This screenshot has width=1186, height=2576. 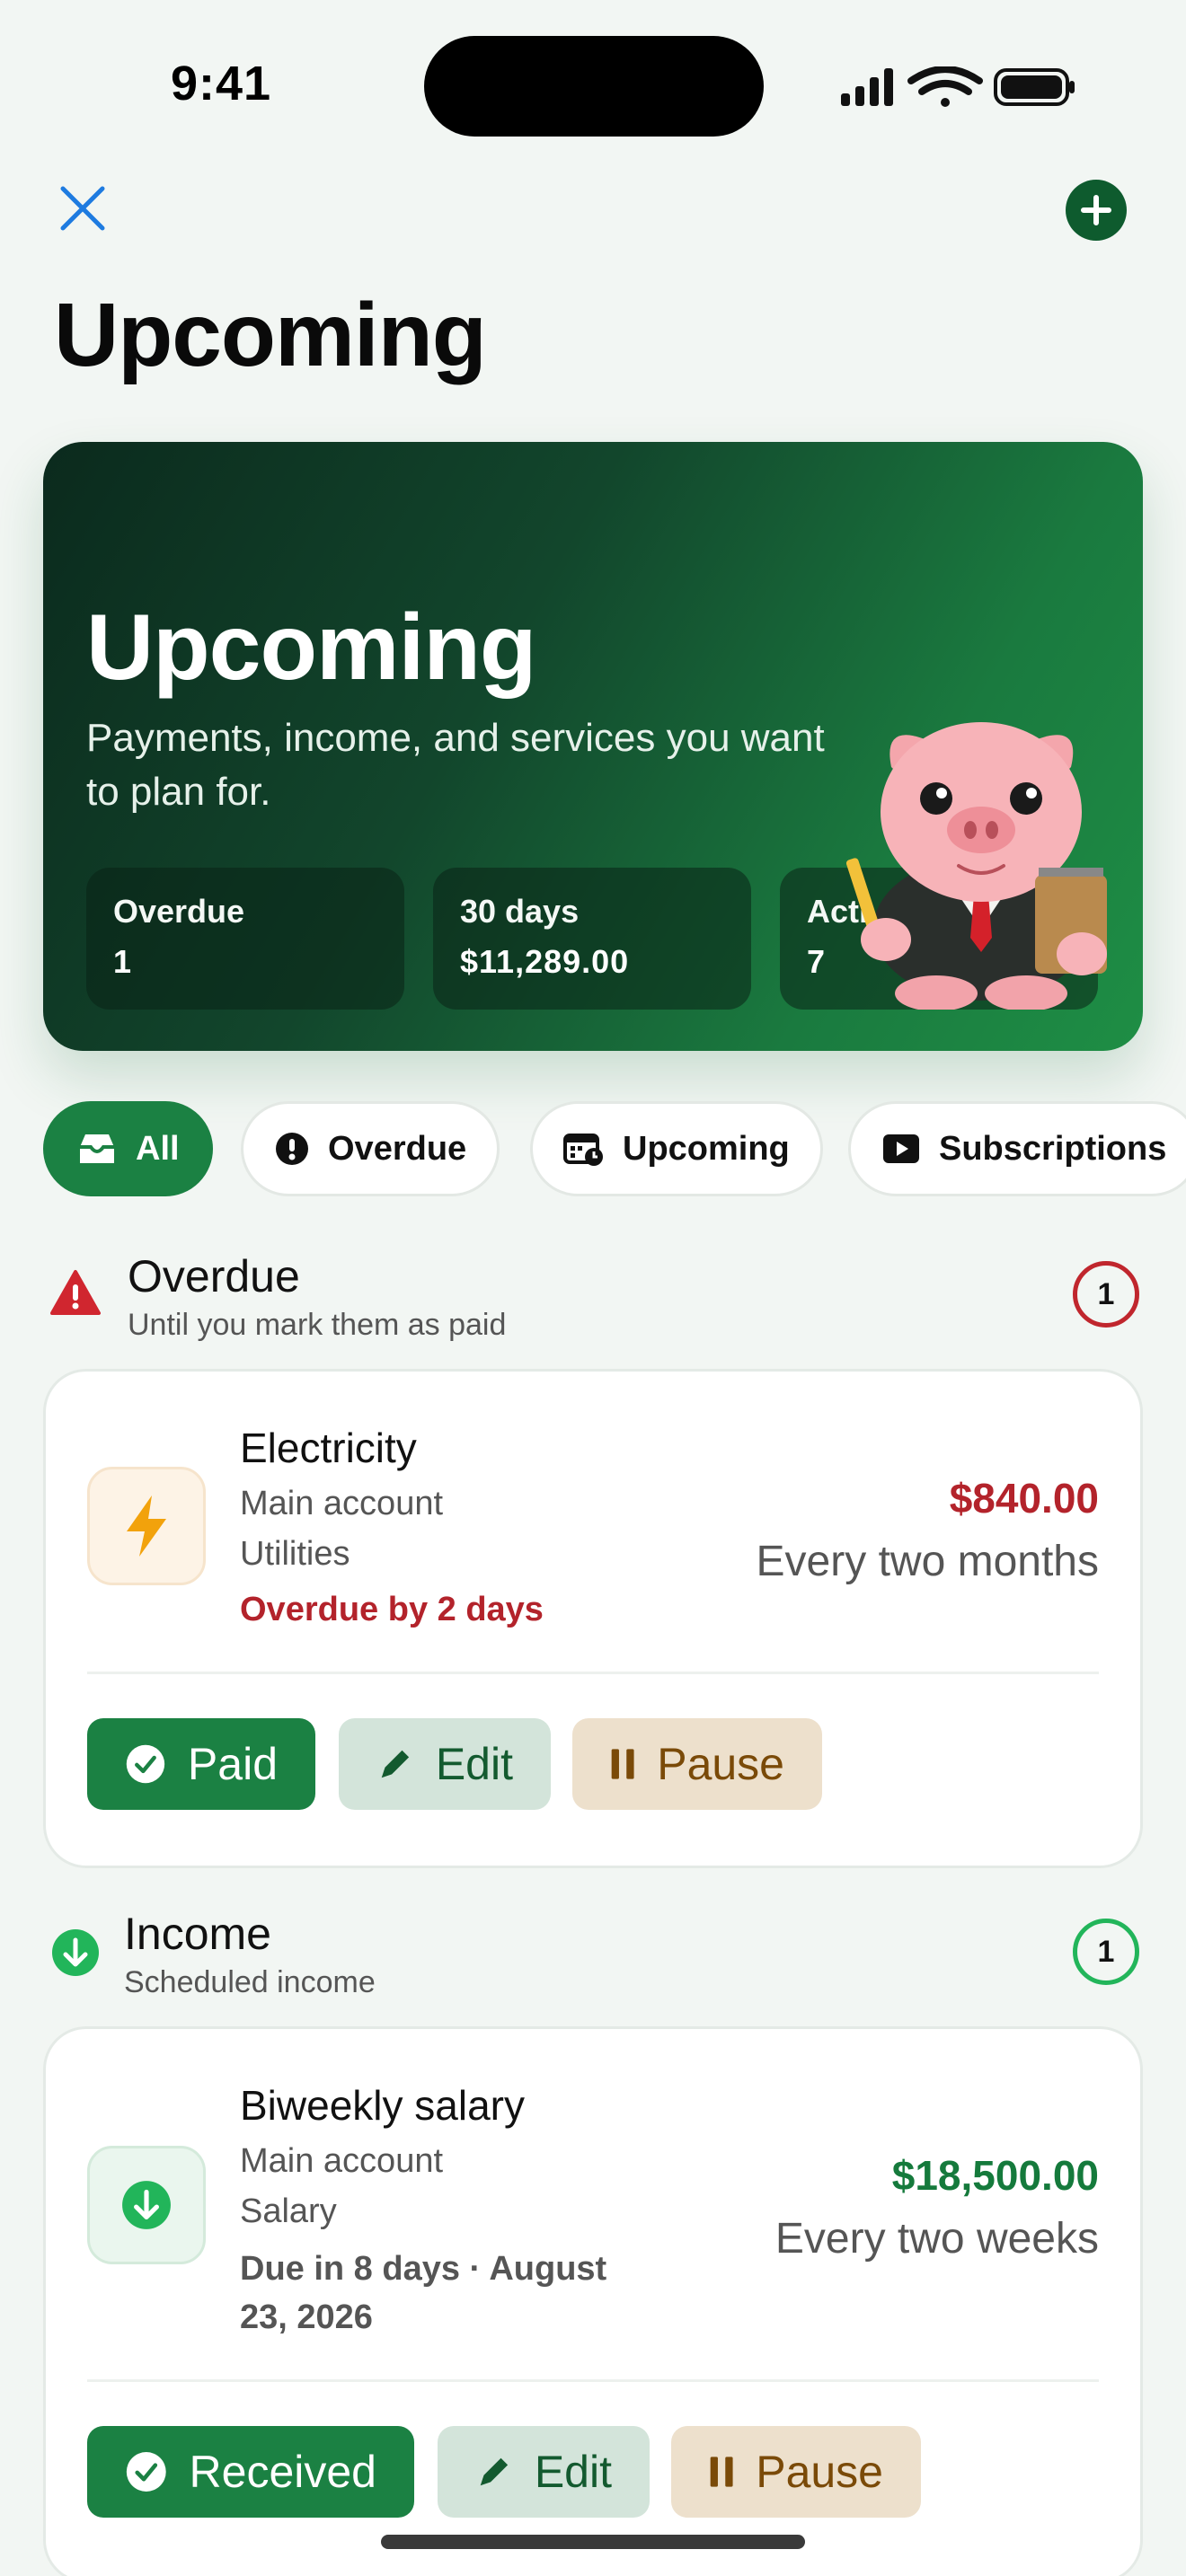 What do you see at coordinates (179, 911) in the screenshot?
I see `stat-label: Overdue` at bounding box center [179, 911].